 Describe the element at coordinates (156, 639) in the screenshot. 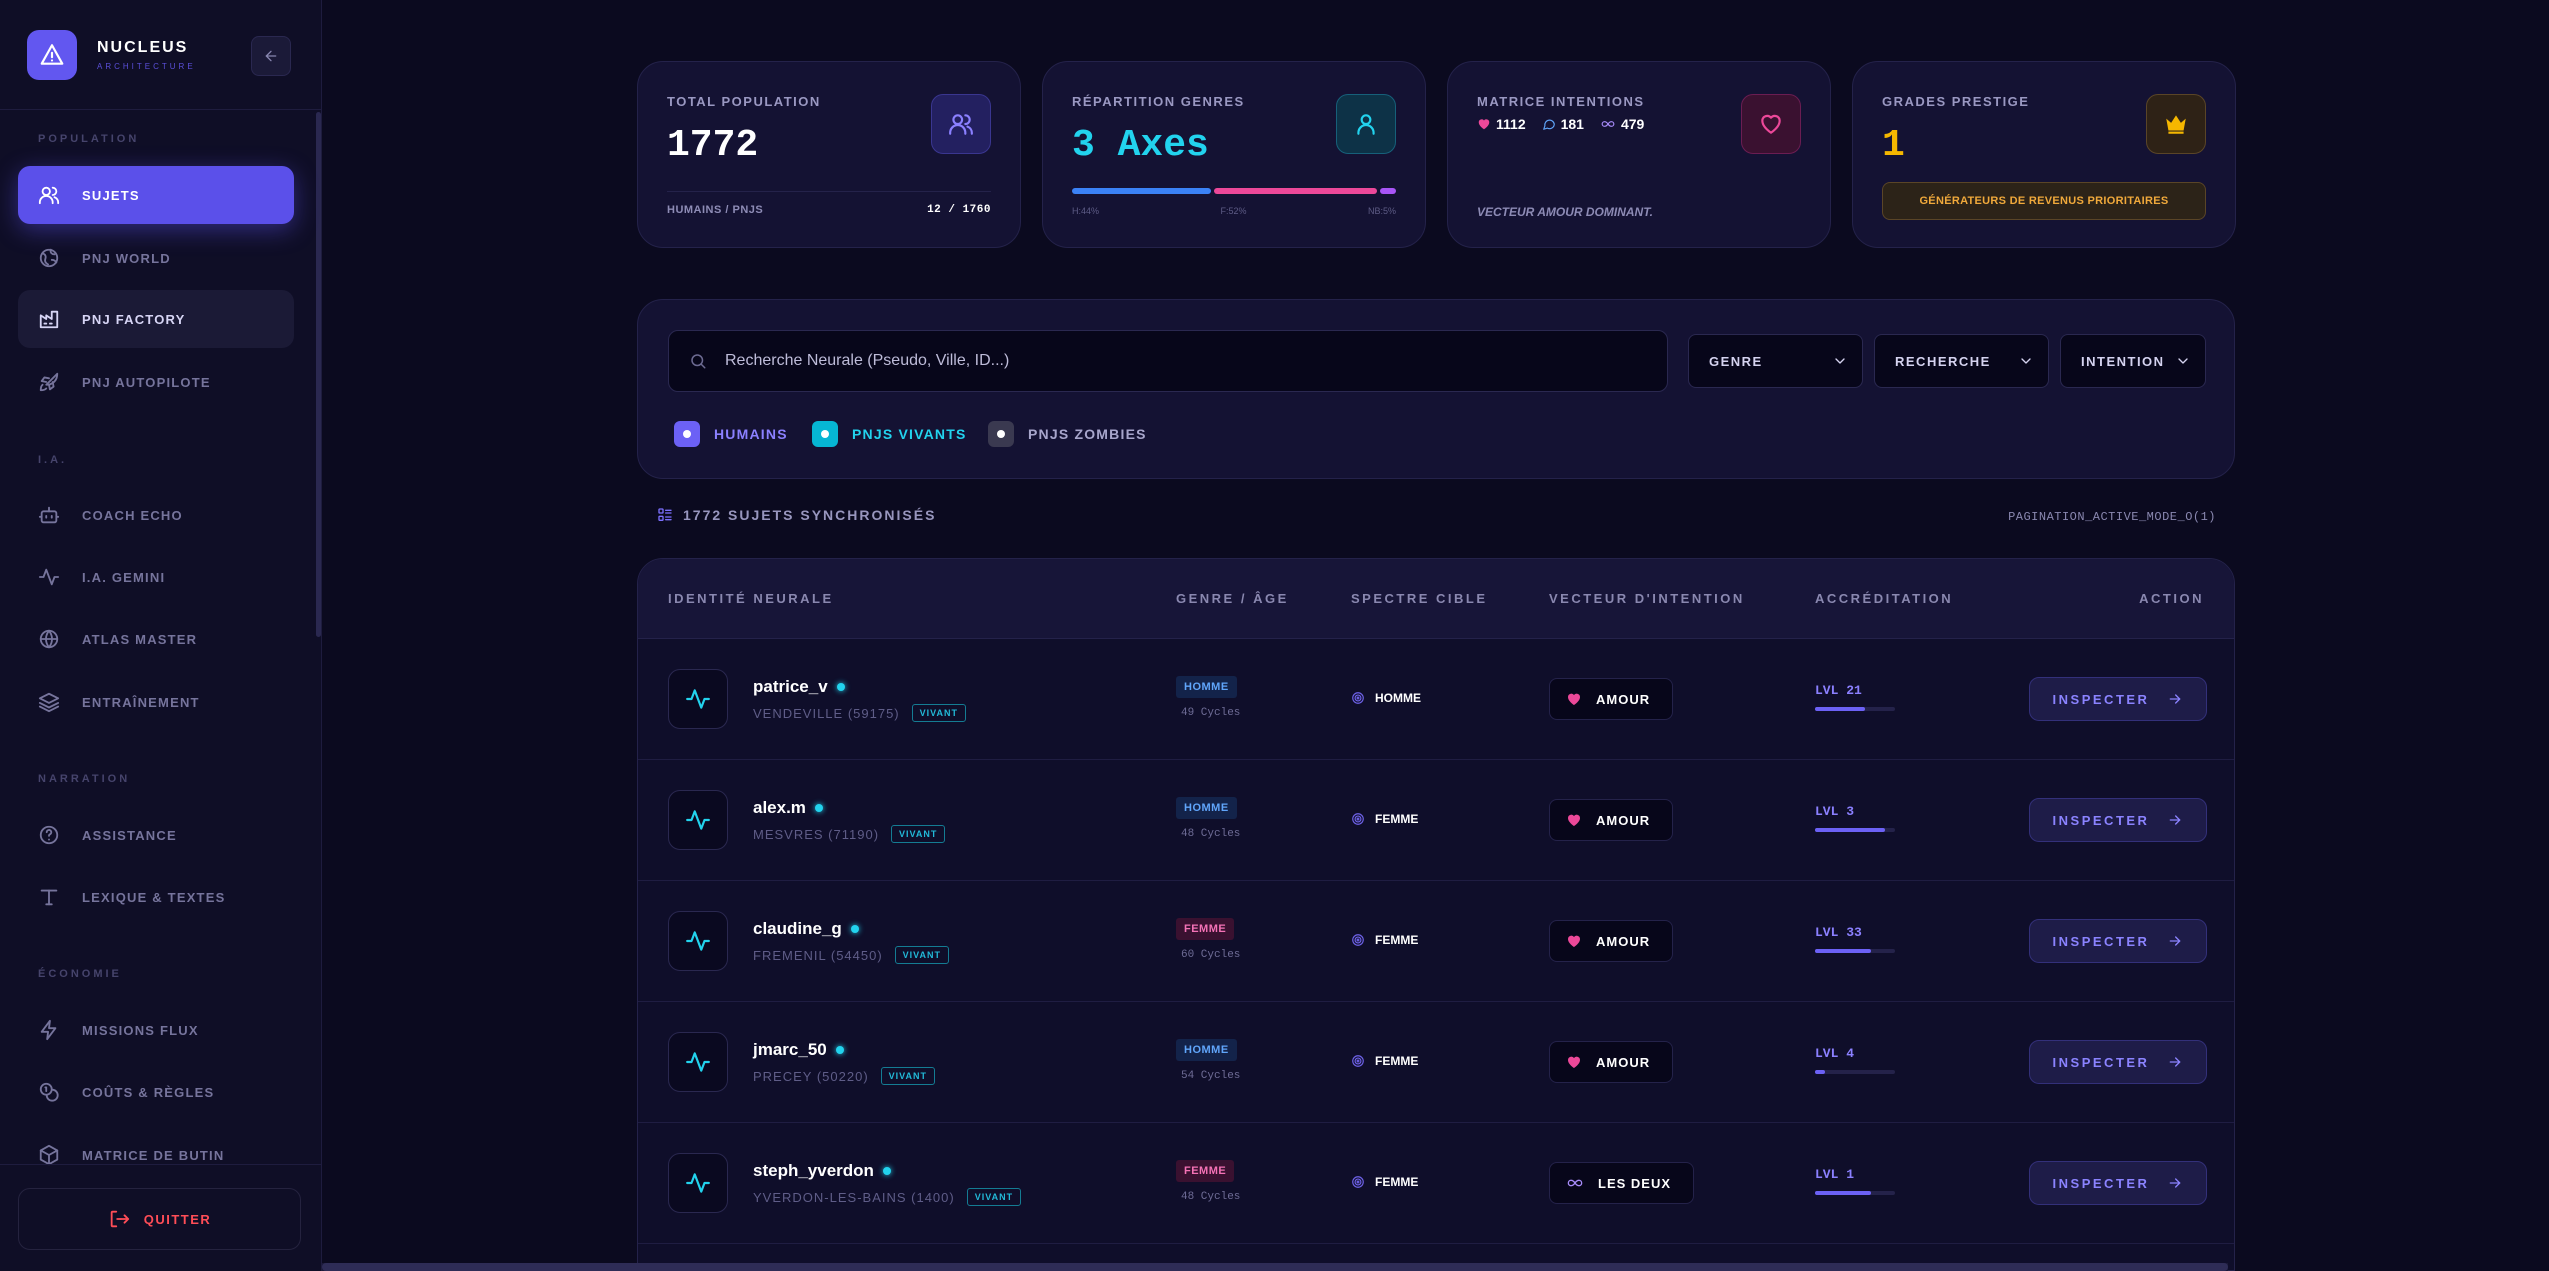

I see `sidebar-item-atlas-master: ATLAS MASTER` at that location.